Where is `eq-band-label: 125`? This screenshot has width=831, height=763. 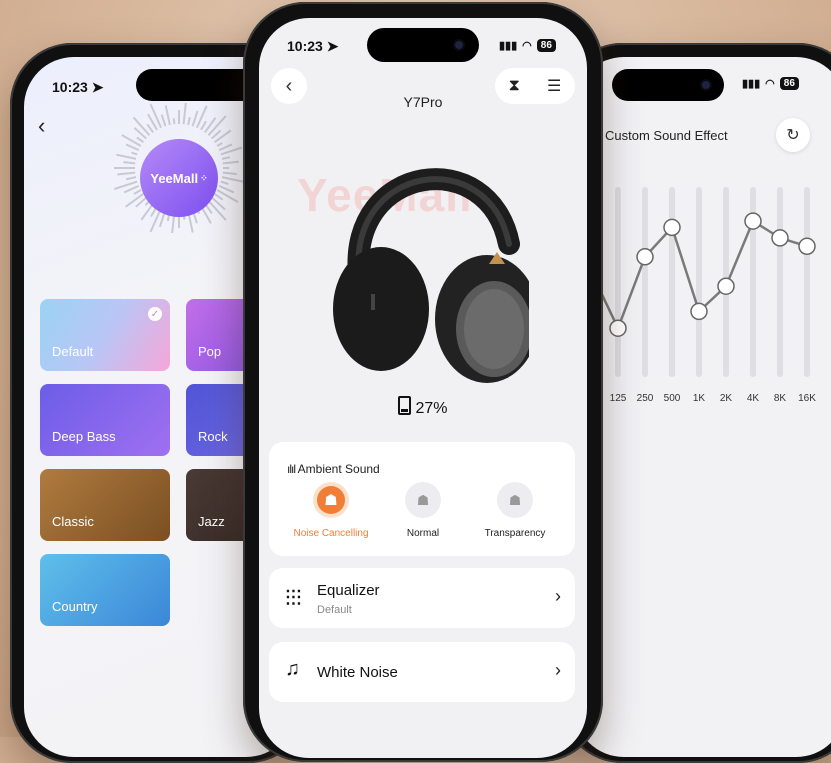
eq-band-label: 125 is located at coordinates (618, 398).